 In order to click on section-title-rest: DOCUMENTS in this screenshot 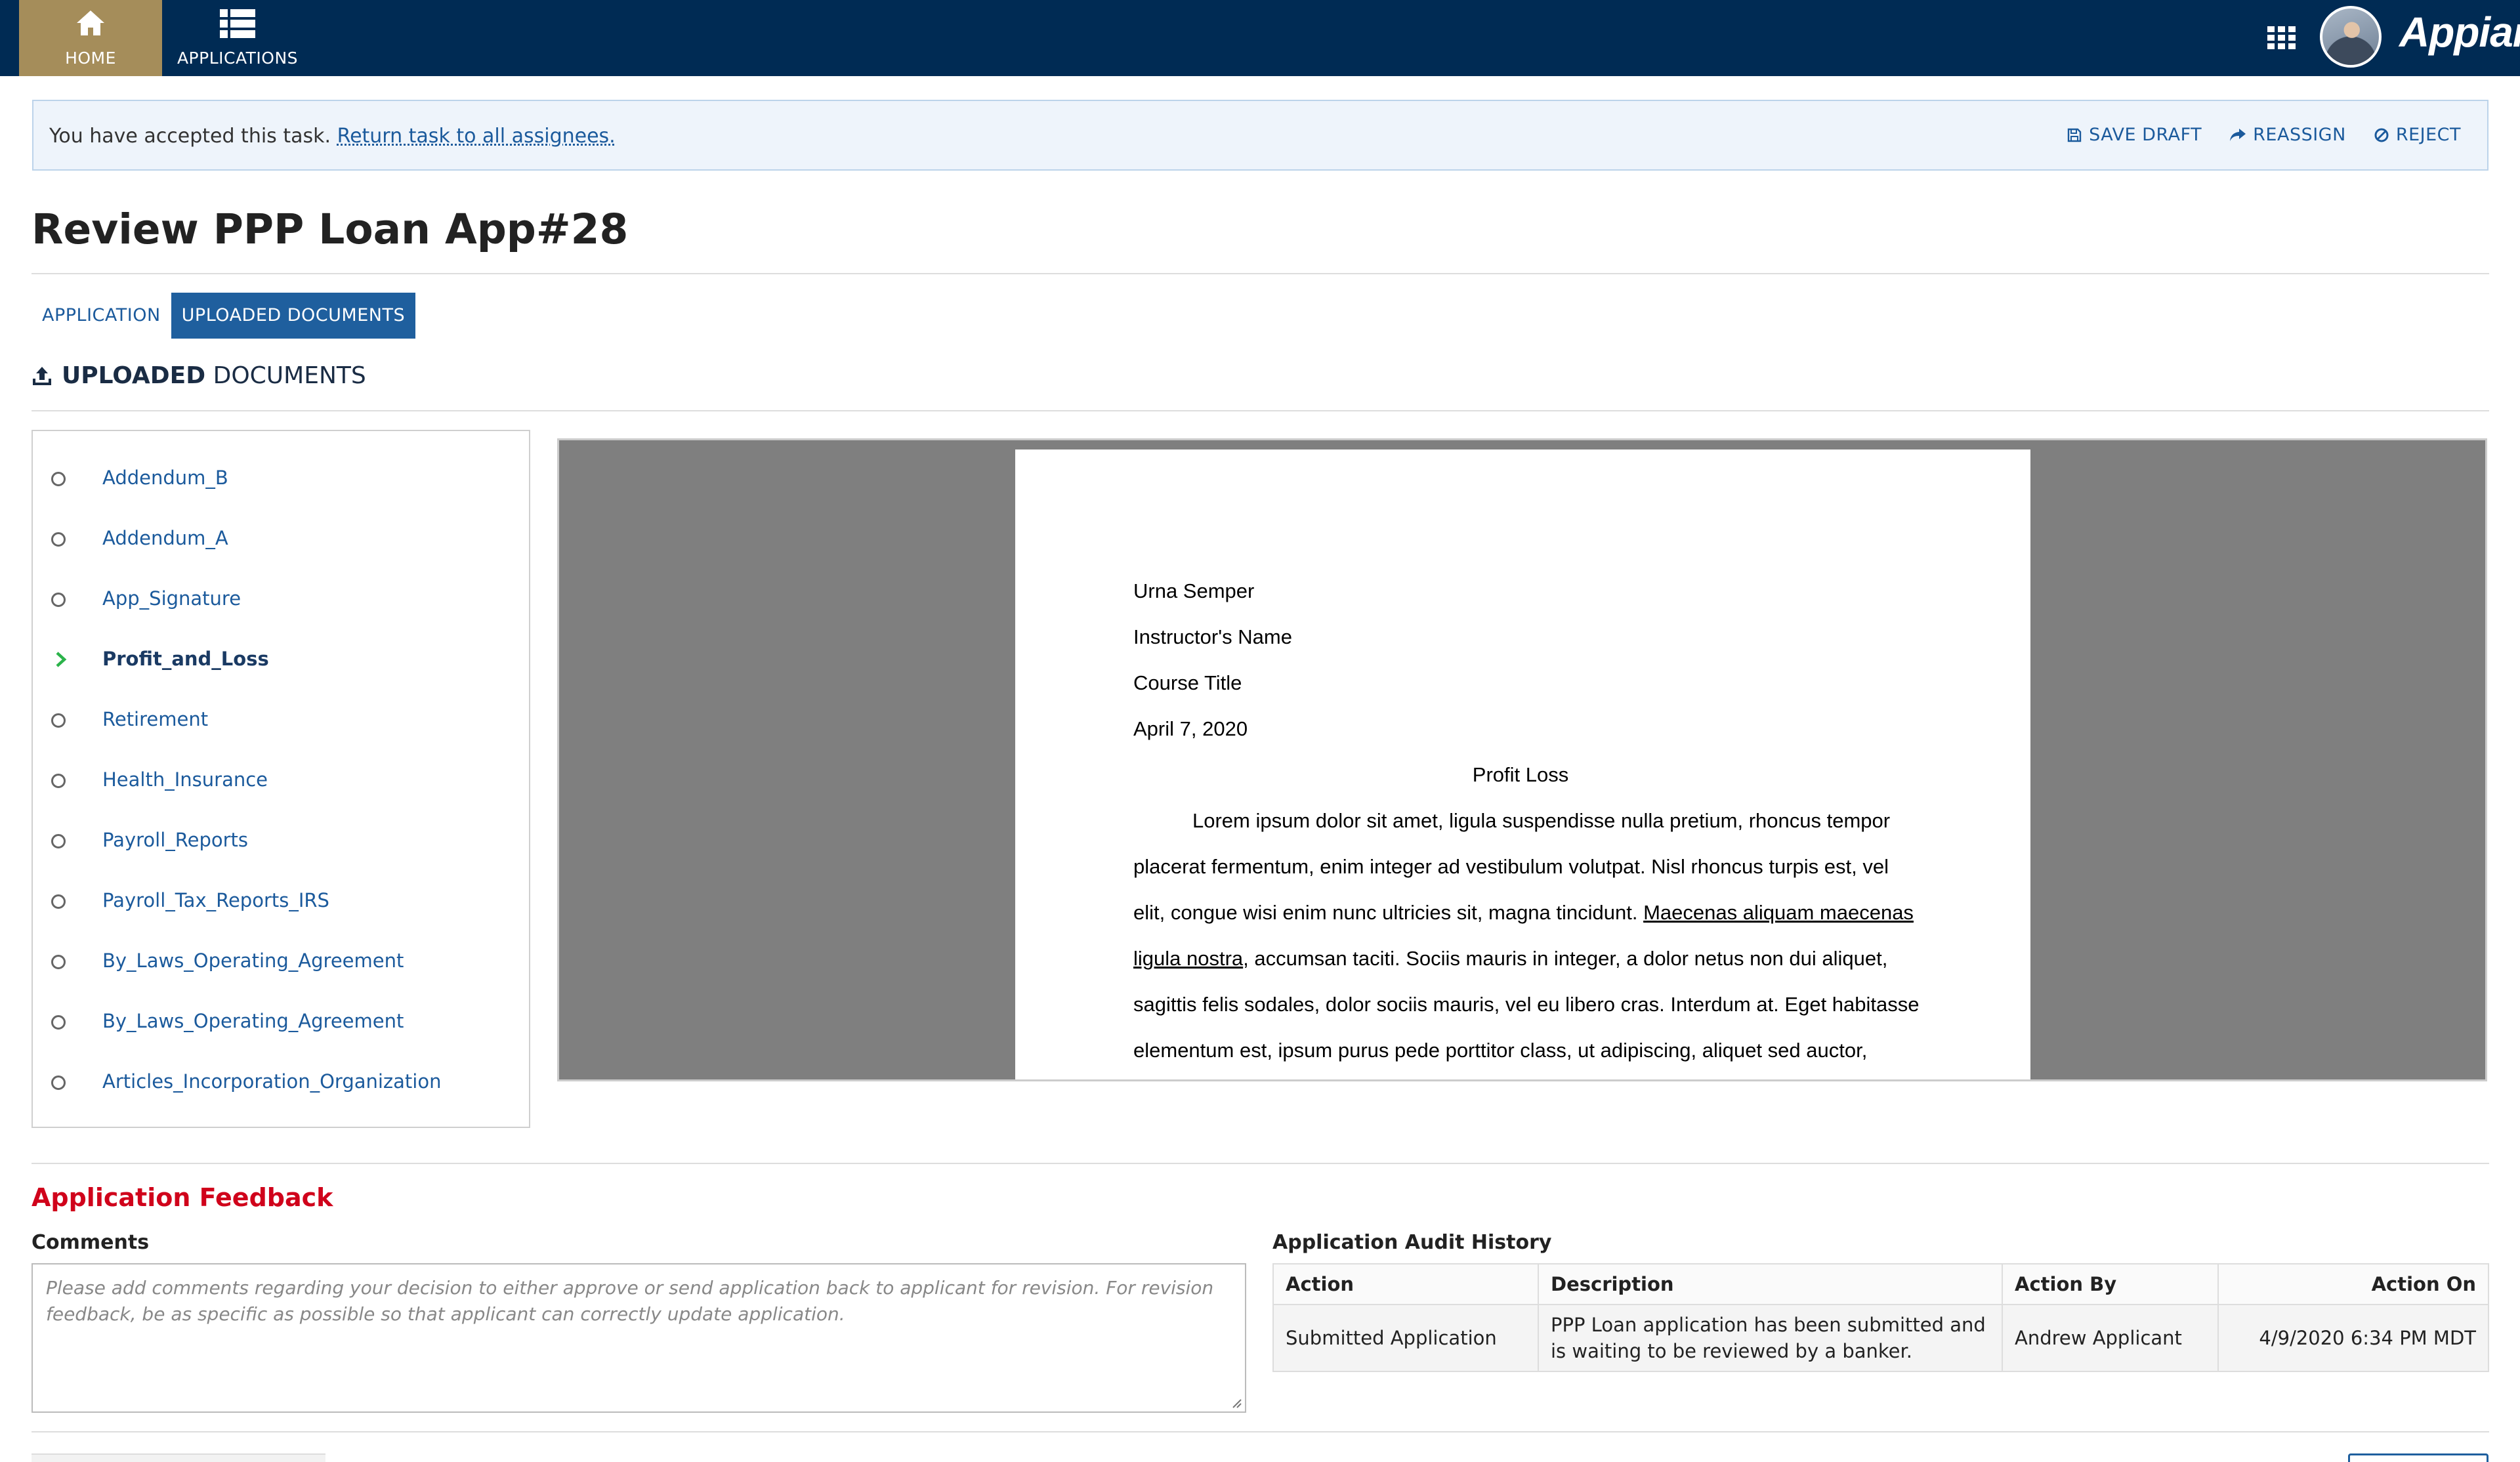, I will do `click(289, 375)`.